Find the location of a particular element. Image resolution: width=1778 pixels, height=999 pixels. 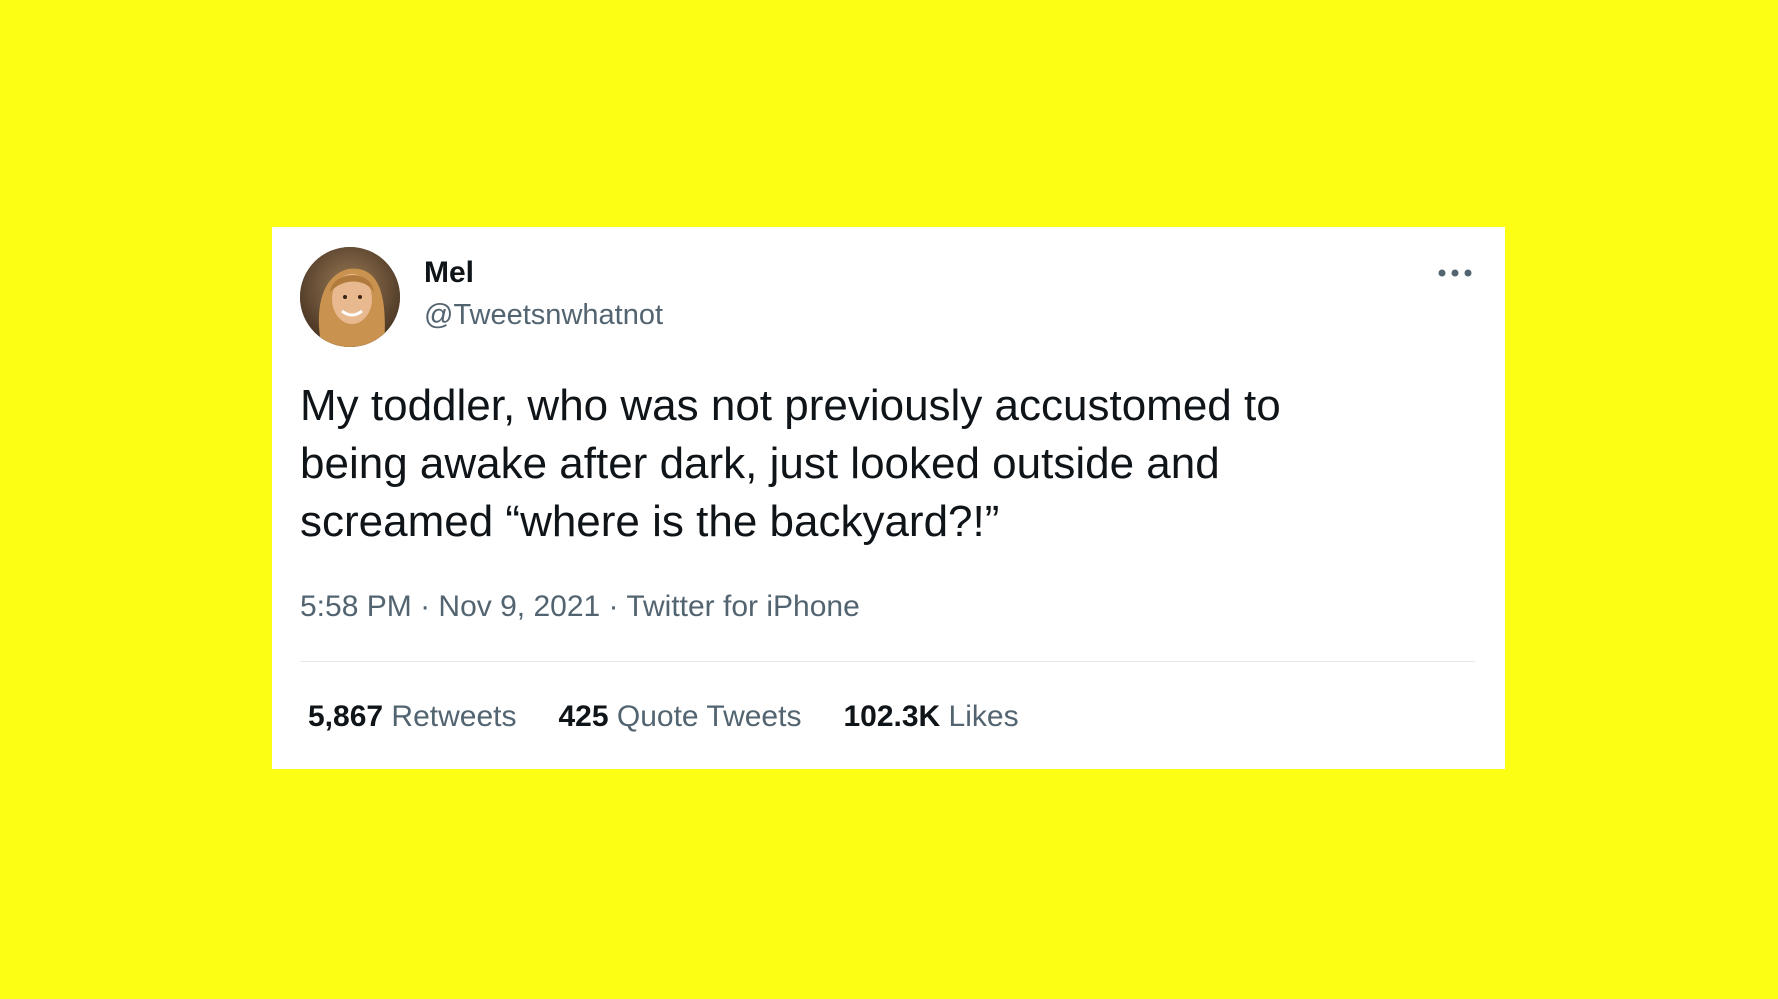

avatar-photo-icon is located at coordinates (350, 297).